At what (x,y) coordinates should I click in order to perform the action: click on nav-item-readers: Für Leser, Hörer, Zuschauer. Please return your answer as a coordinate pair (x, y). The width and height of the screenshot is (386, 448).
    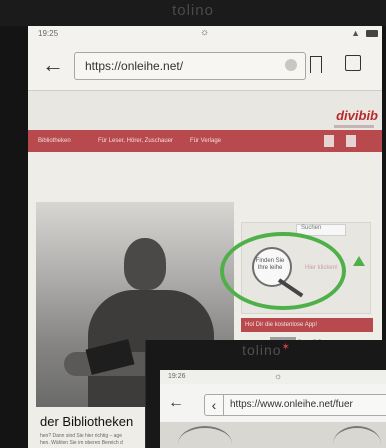
    Looking at the image, I should click on (135, 141).